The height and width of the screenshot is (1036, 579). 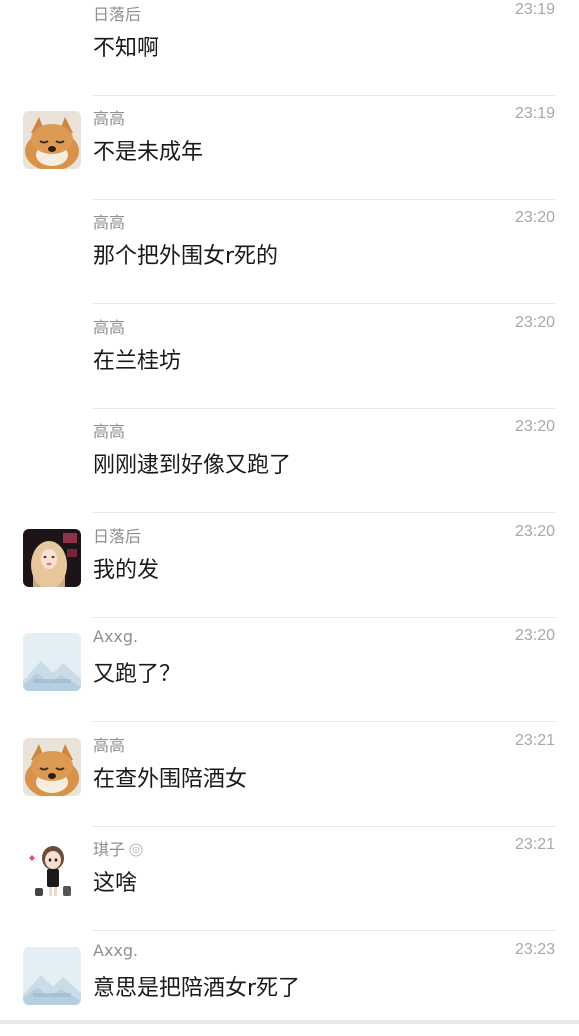 What do you see at coordinates (137, 674) in the screenshot?
I see `message-text: 又跑了？` at bounding box center [137, 674].